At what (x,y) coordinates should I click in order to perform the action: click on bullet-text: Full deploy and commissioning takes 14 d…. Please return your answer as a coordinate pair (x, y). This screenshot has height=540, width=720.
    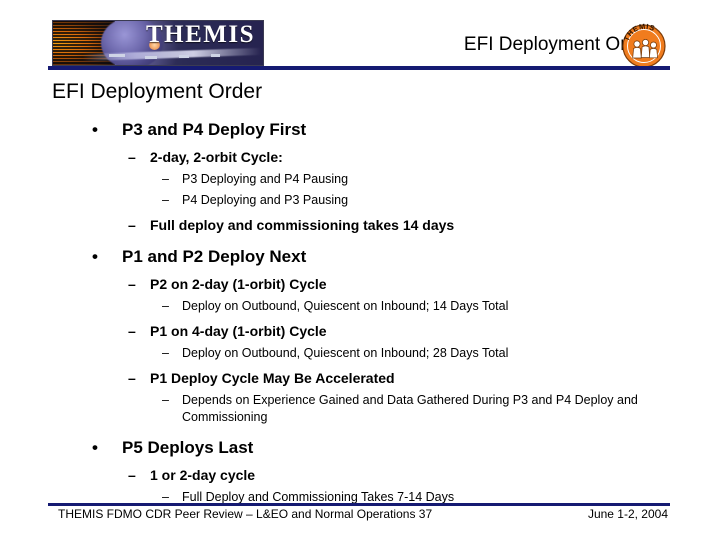
    Looking at the image, I should click on (302, 225).